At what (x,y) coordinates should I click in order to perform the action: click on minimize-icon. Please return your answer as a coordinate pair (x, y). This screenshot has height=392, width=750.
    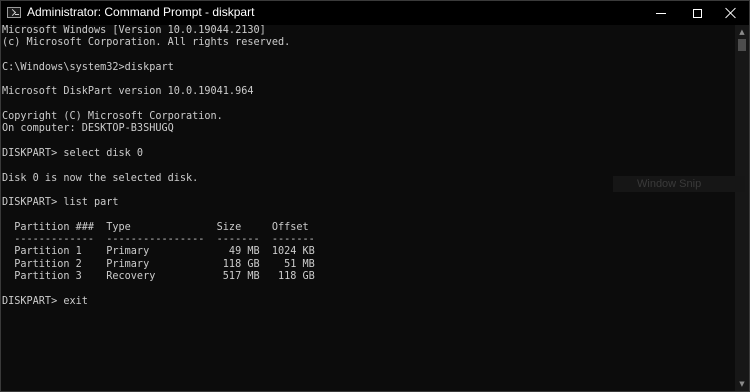
    Looking at the image, I should click on (661, 13).